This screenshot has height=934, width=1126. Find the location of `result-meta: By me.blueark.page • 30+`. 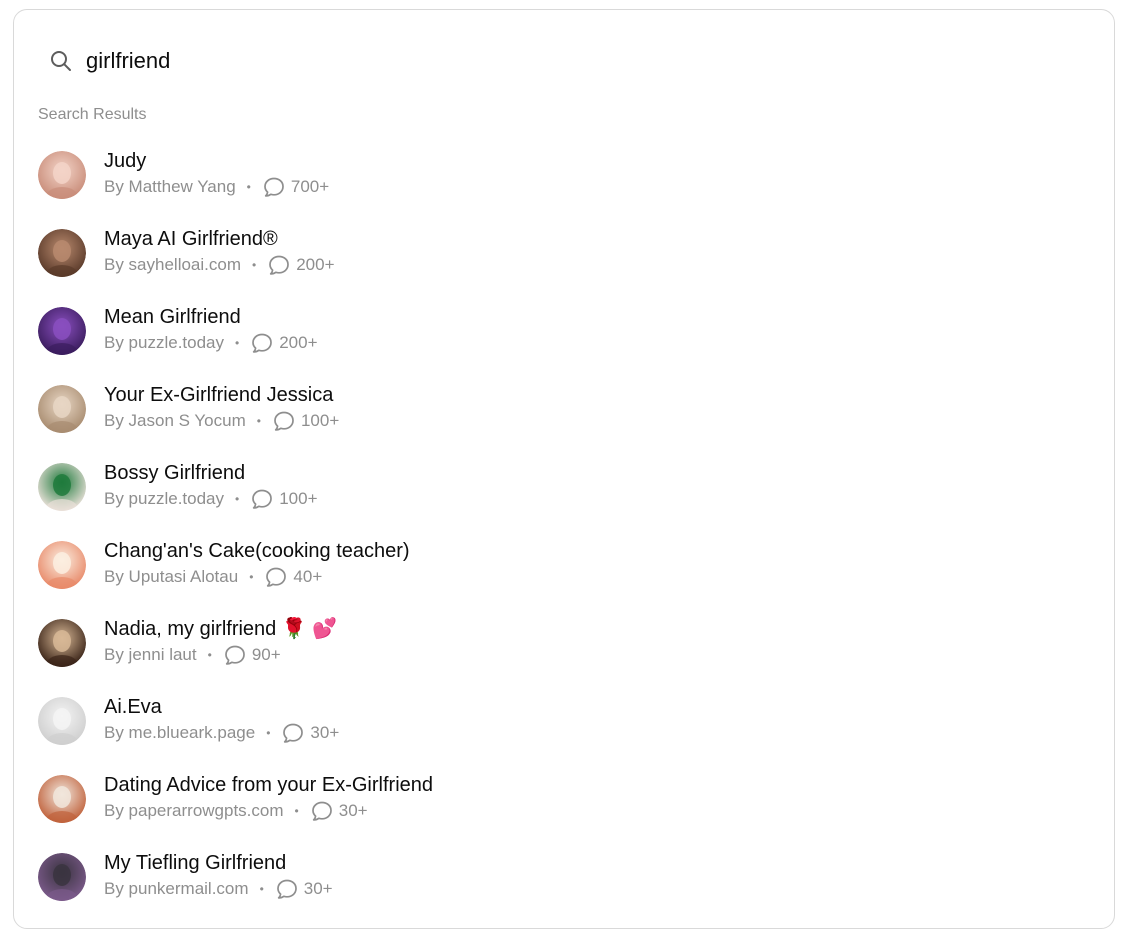

result-meta: By me.blueark.page • 30+ is located at coordinates (221, 733).